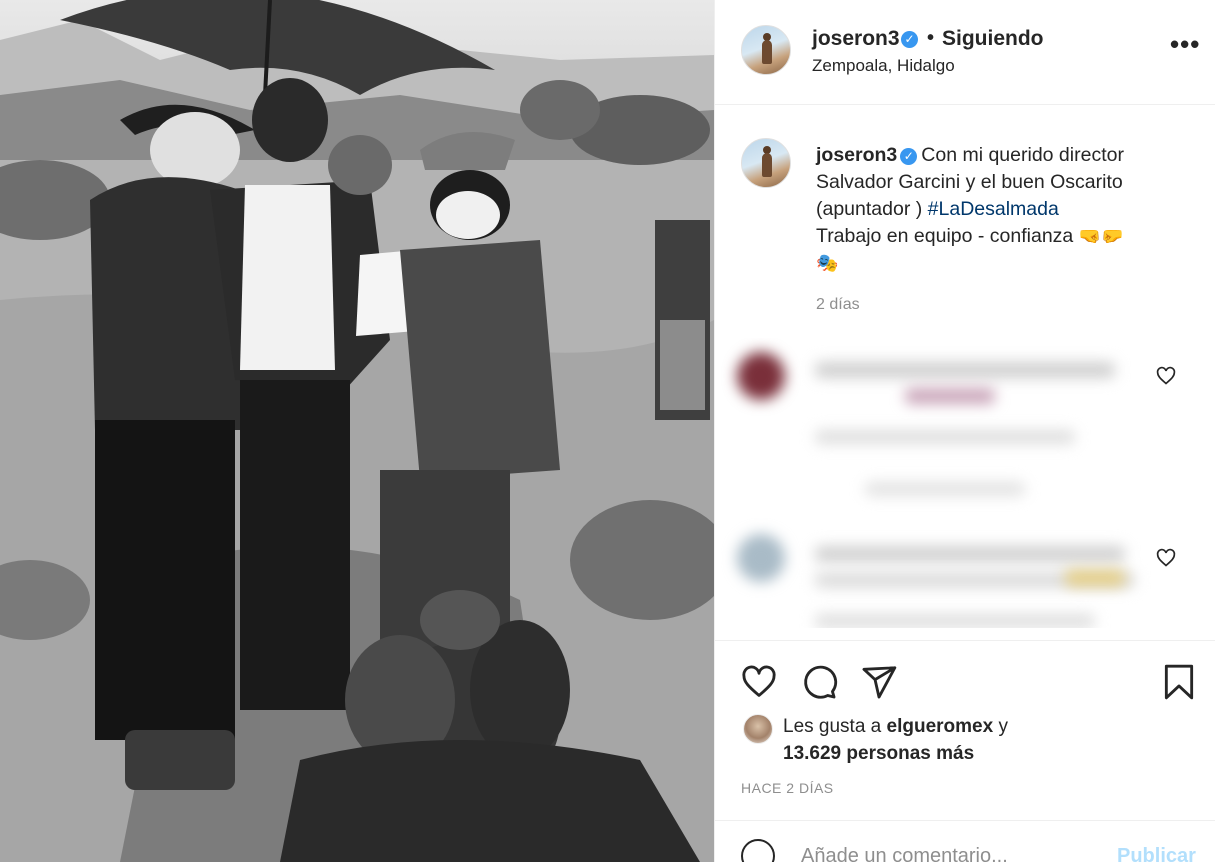 The width and height of the screenshot is (1215, 862). What do you see at coordinates (759, 682) in the screenshot?
I see `heart-icon` at bounding box center [759, 682].